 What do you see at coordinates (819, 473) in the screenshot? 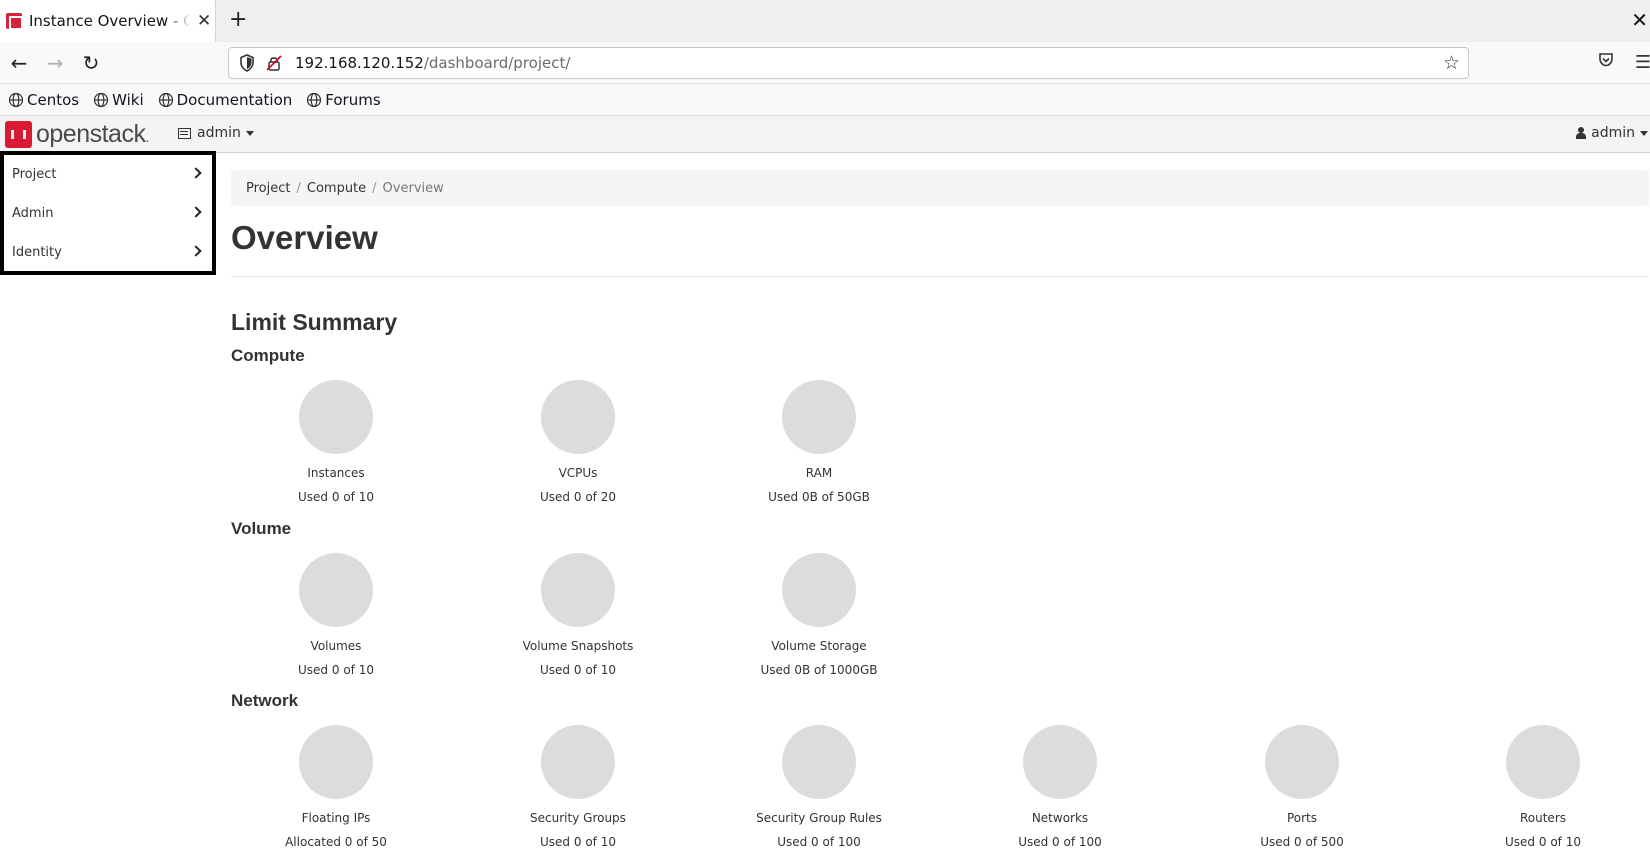
I see `pie-label: RAM` at bounding box center [819, 473].